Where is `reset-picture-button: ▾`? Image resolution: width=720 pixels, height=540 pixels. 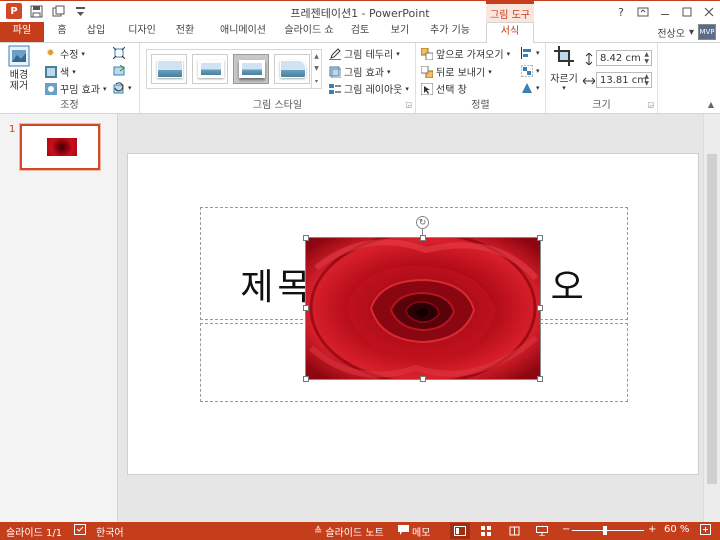 reset-picture-button: ▾ is located at coordinates (122, 87).